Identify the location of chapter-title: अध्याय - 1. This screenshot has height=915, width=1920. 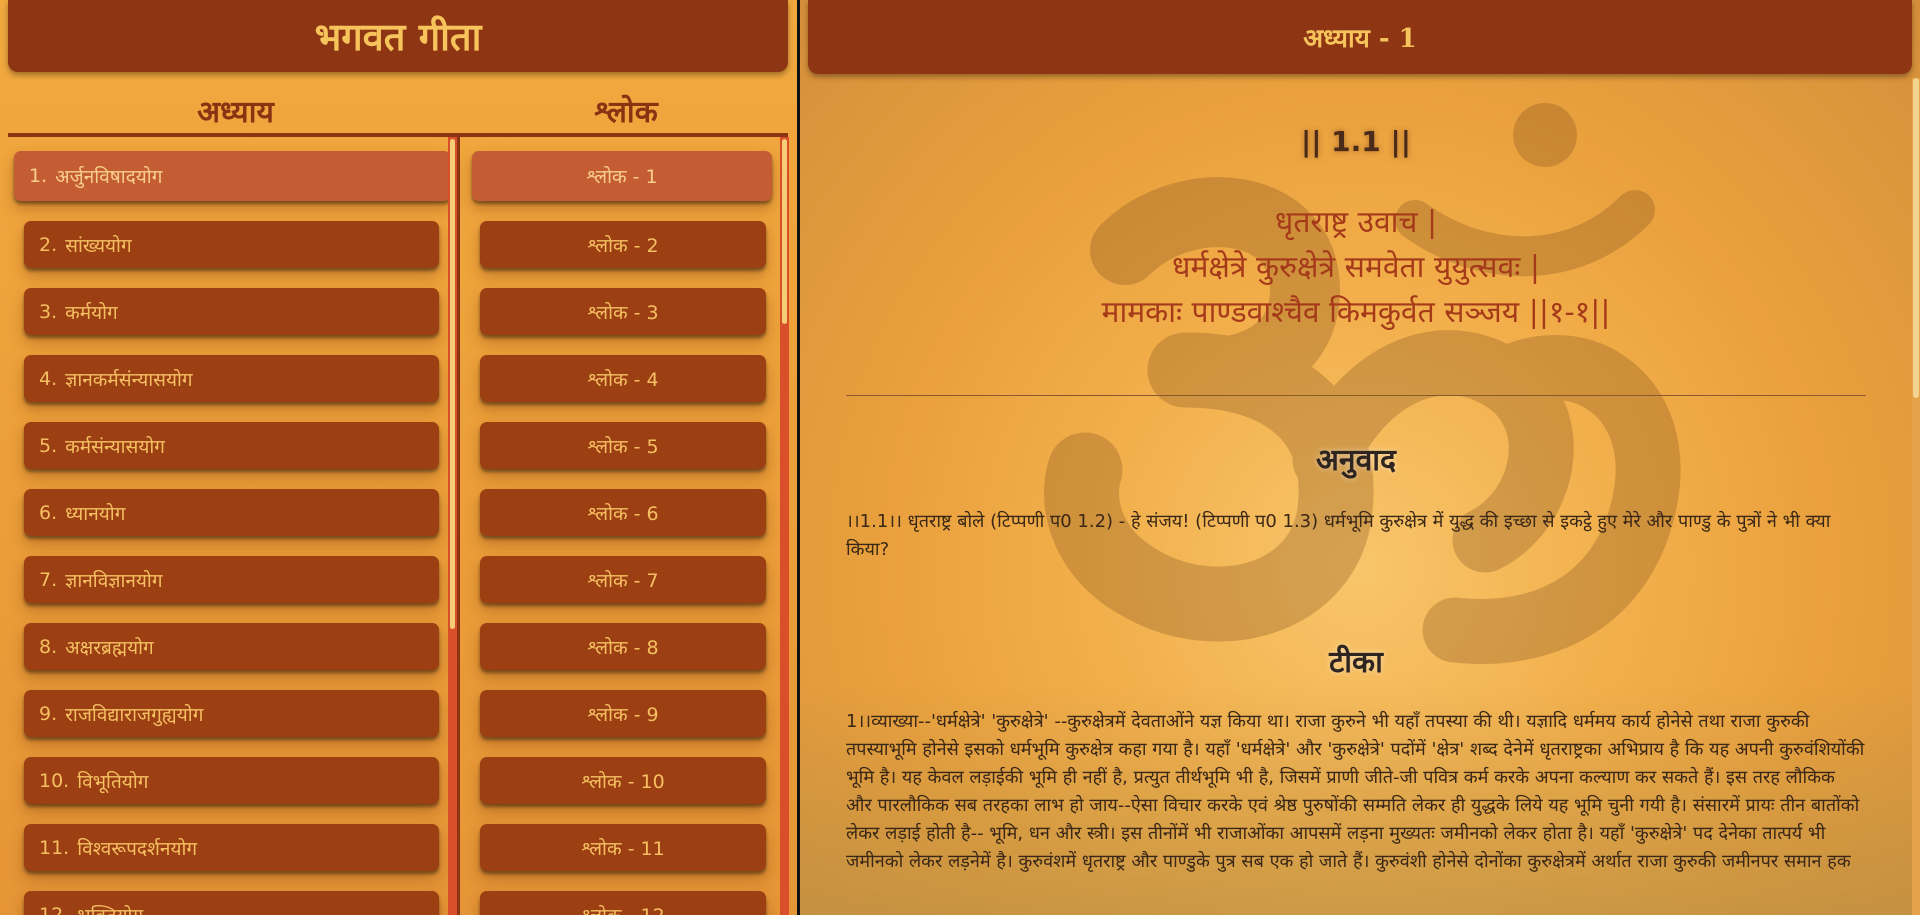
(1360, 39).